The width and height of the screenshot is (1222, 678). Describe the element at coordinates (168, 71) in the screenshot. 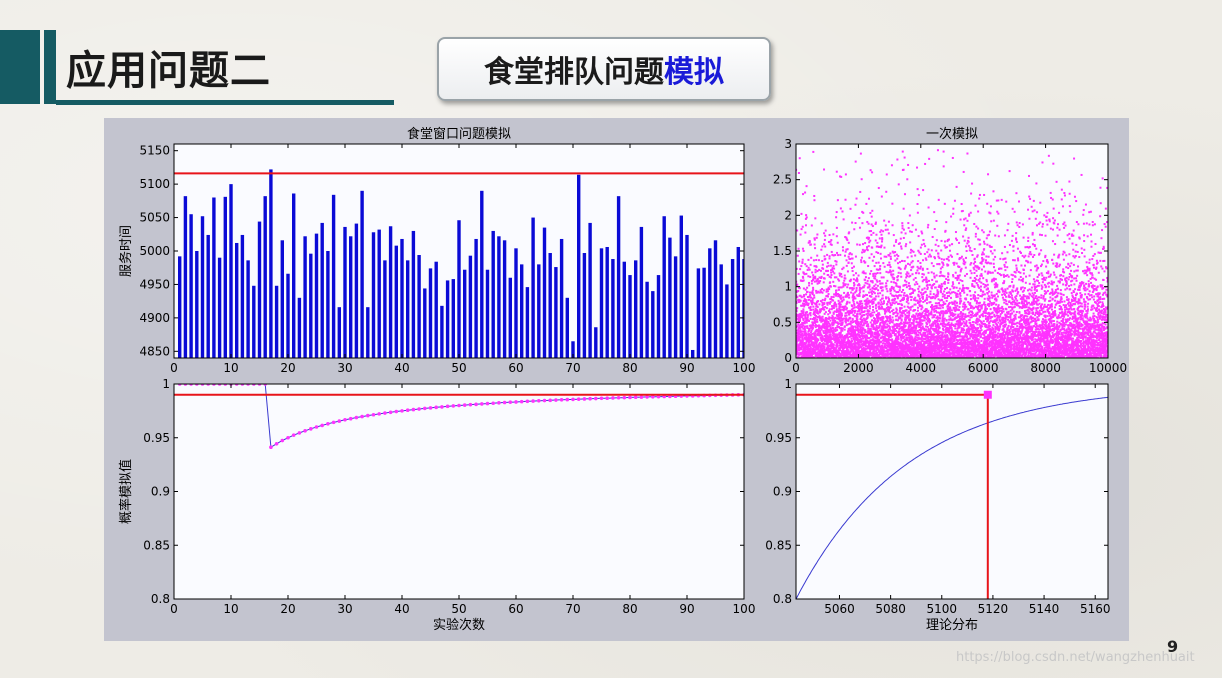

I see `slide-title: 应用问题二` at that location.